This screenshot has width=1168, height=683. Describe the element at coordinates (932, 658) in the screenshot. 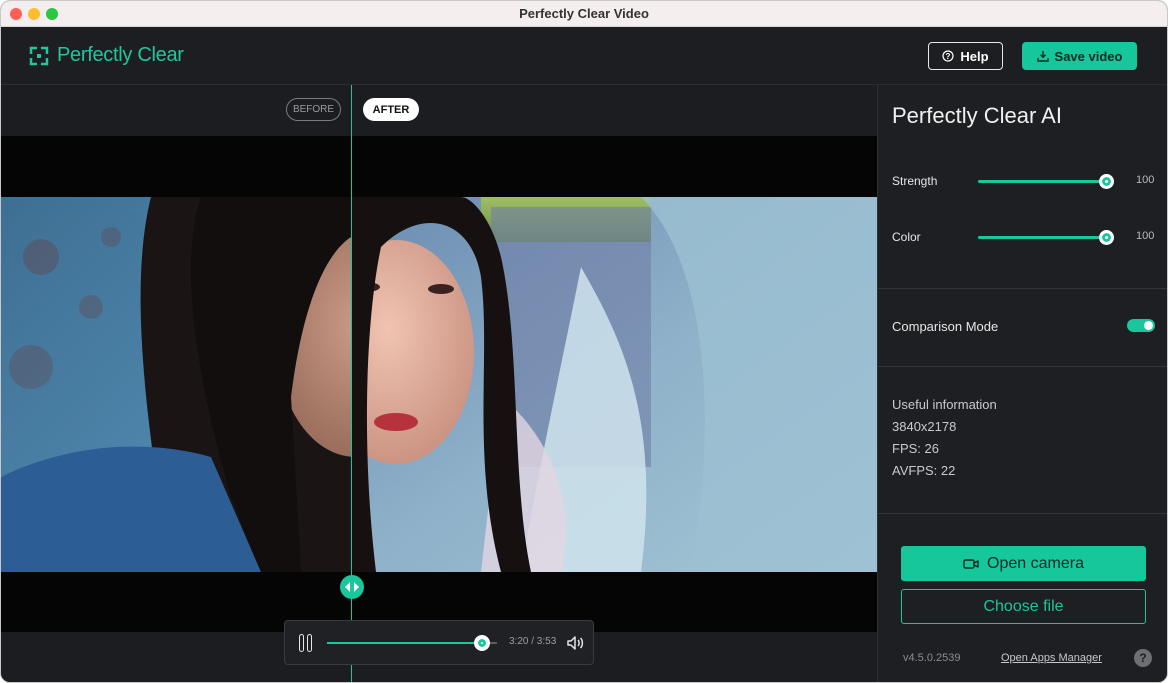

I see `version-text: v4.5.0.2539` at that location.